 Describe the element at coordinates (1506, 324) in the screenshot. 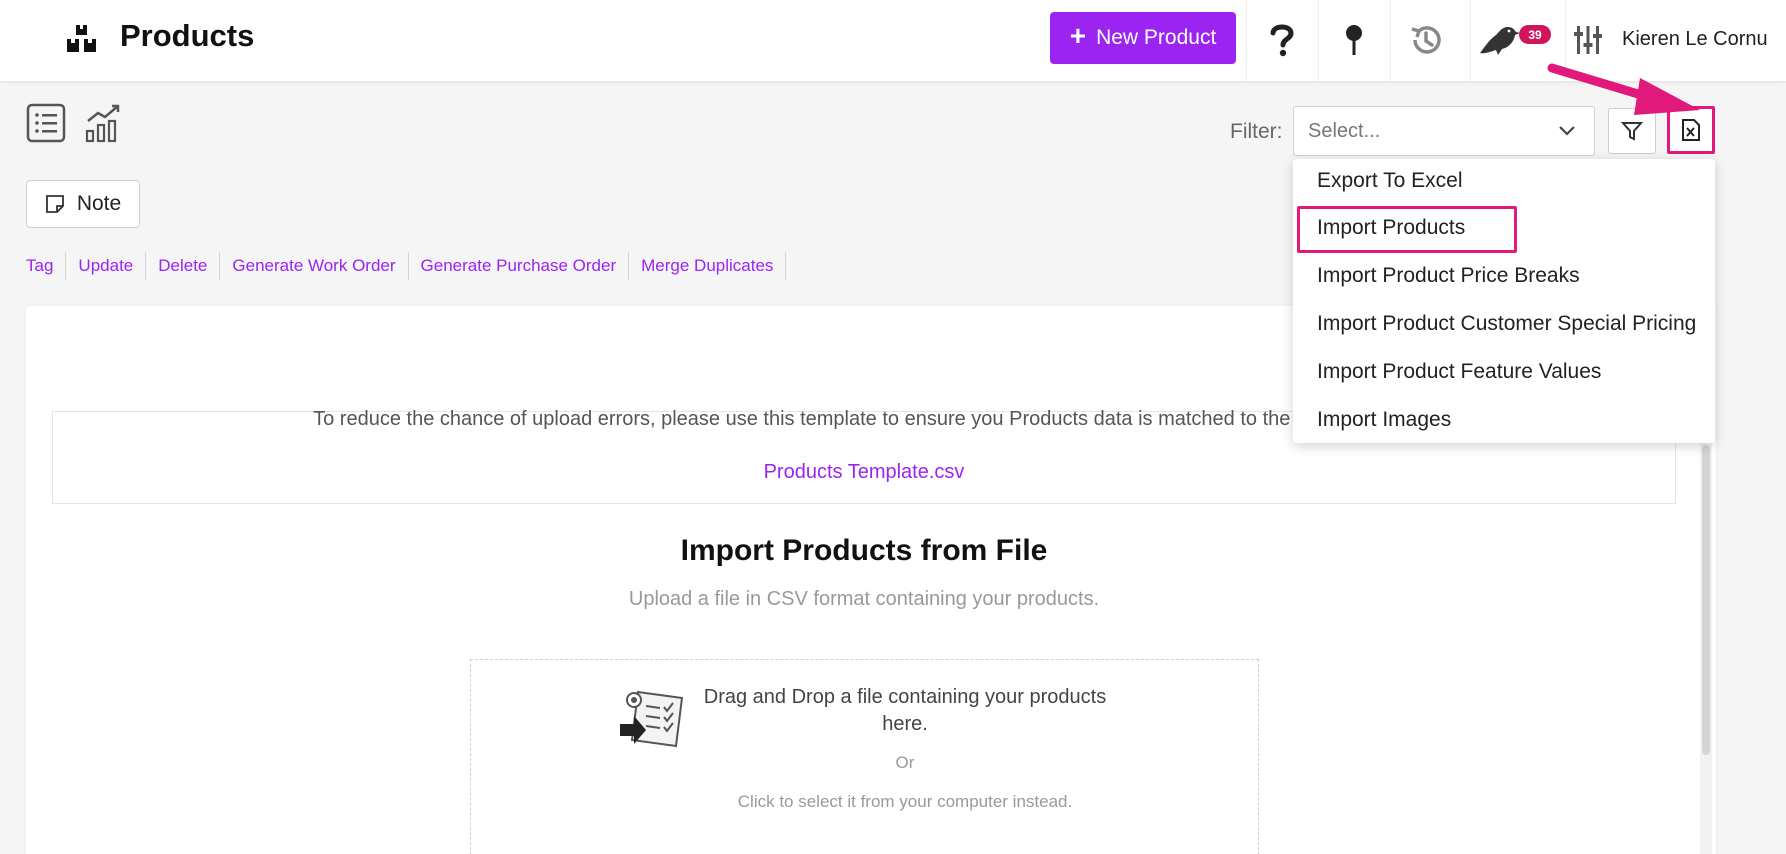

I see `menu-item-import-special-pricing: Import Product Customer Special Pricing` at that location.